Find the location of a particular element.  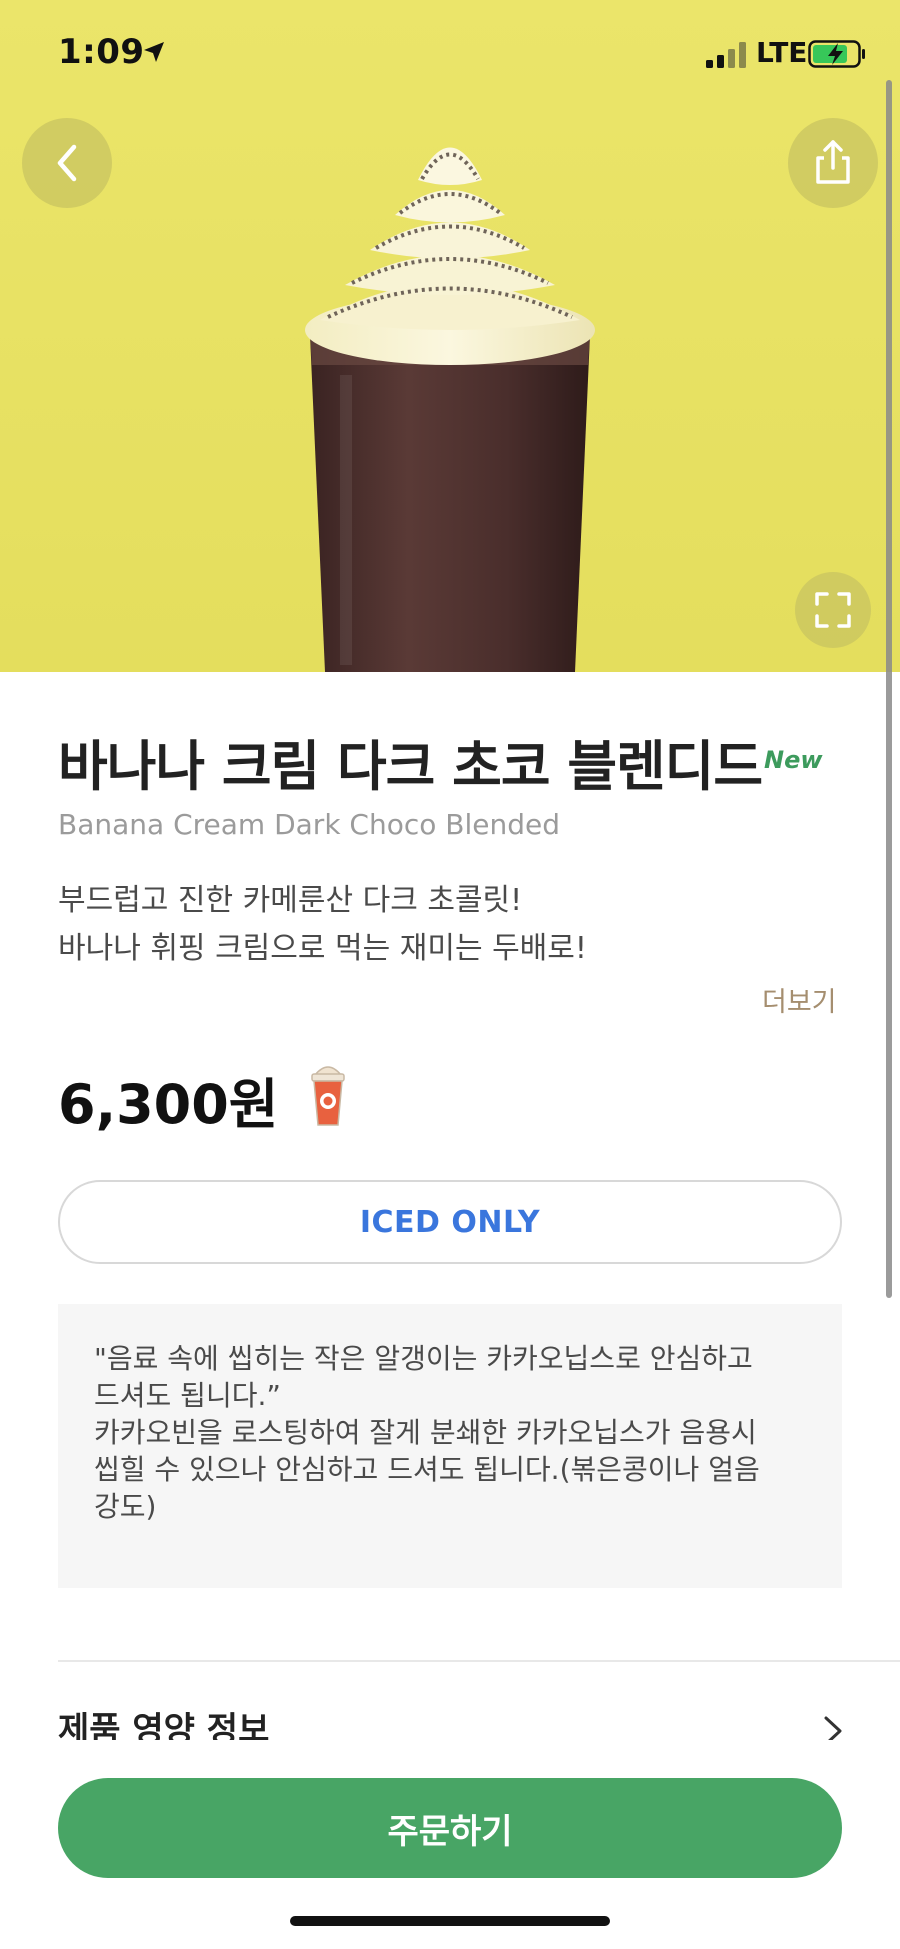

divider is located at coordinates (479, 1661).